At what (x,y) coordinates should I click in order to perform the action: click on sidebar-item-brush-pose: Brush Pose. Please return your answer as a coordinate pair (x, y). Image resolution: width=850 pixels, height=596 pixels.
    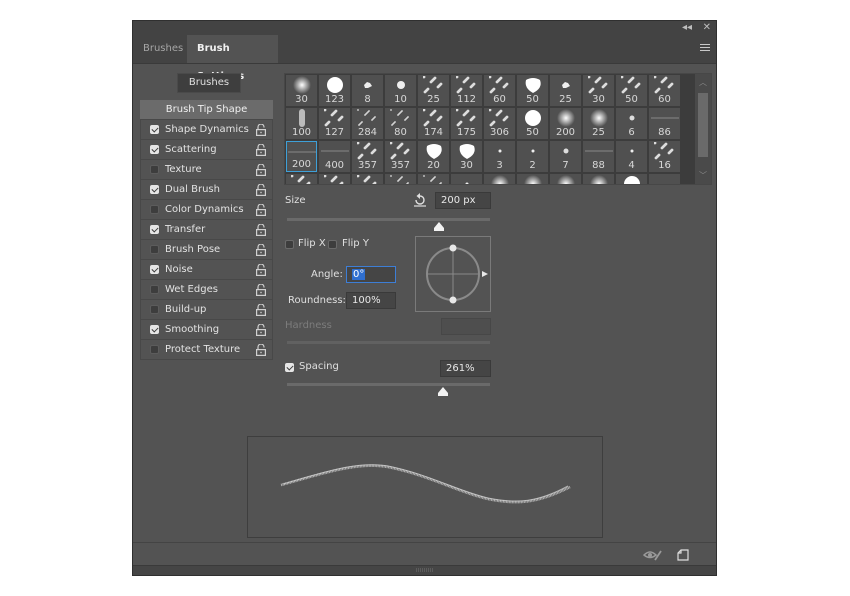
    Looking at the image, I should click on (206, 250).